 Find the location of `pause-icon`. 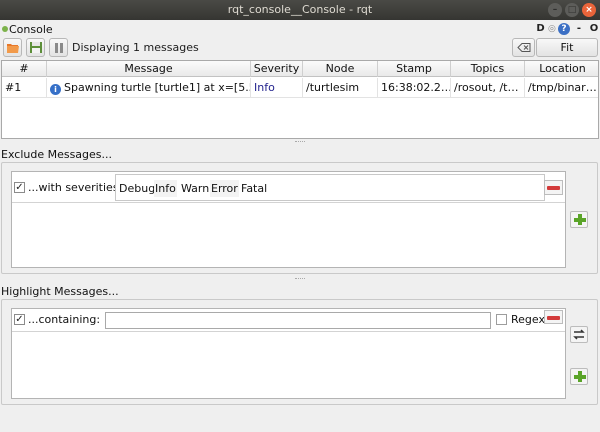

pause-icon is located at coordinates (59, 48).